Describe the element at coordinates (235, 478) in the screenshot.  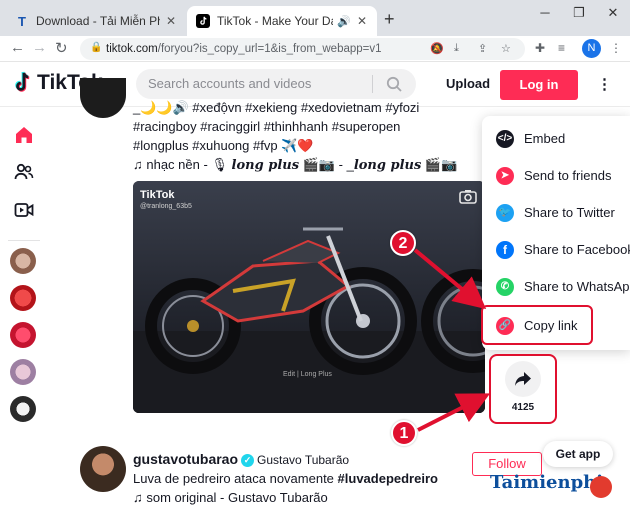
I see `post-caption-text: Luva de pedreiro ataca novamente` at that location.